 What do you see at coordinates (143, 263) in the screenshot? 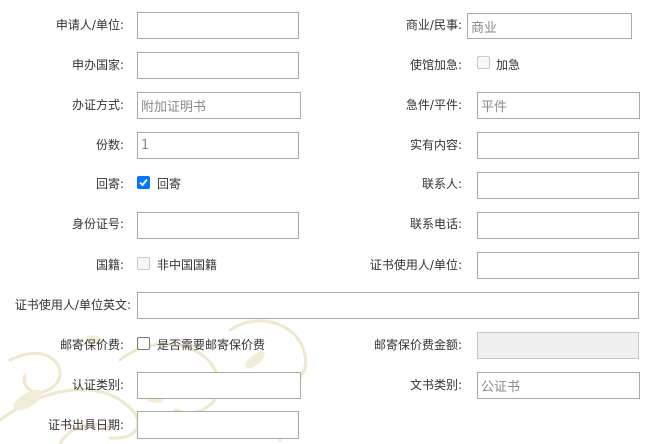
I see `nationality-checkbox` at bounding box center [143, 263].